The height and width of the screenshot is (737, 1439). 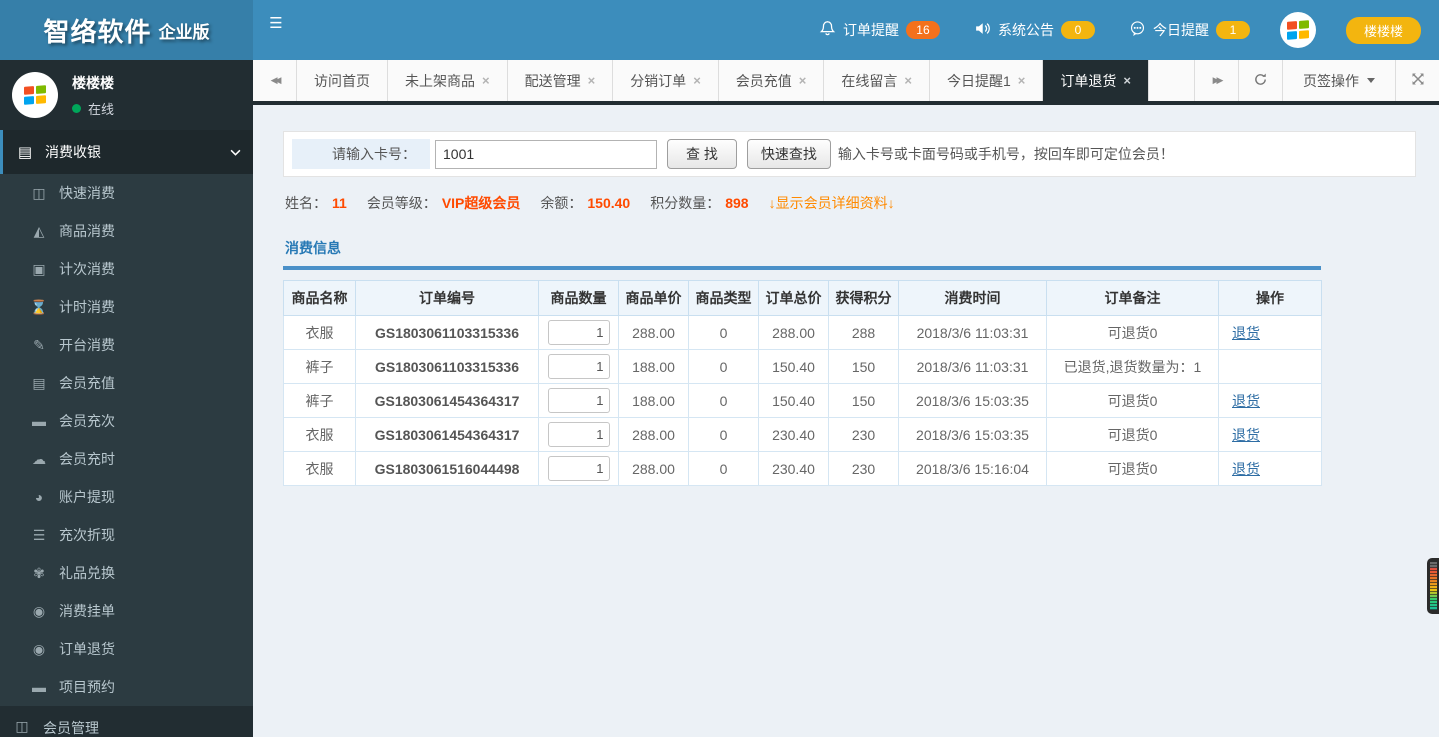 What do you see at coordinates (126, 459) in the screenshot?
I see `sidebar-item: ☁ 会员充时` at bounding box center [126, 459].